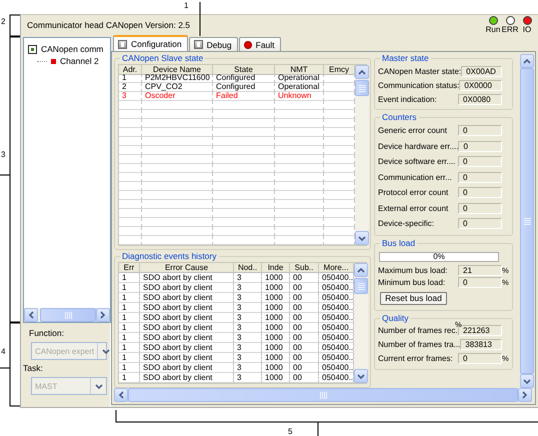  I want to click on field-label: Communication status:, so click(419, 85).